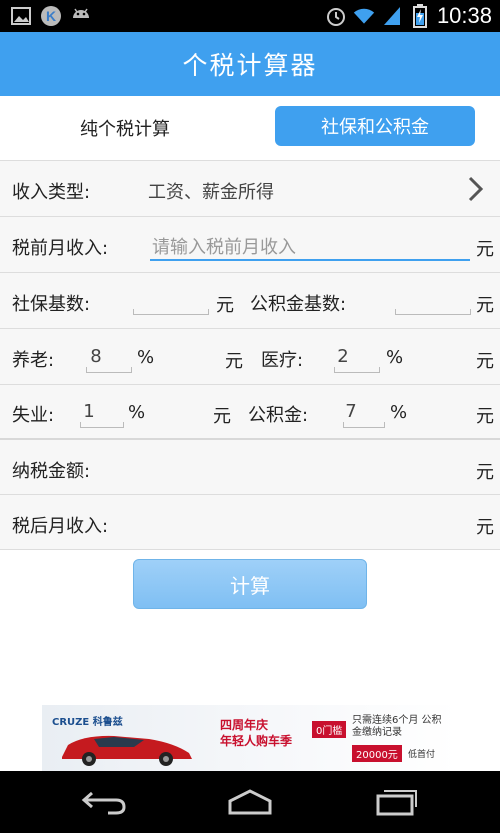  What do you see at coordinates (250, 16) in the screenshot?
I see `status-bar: K 10:38` at bounding box center [250, 16].